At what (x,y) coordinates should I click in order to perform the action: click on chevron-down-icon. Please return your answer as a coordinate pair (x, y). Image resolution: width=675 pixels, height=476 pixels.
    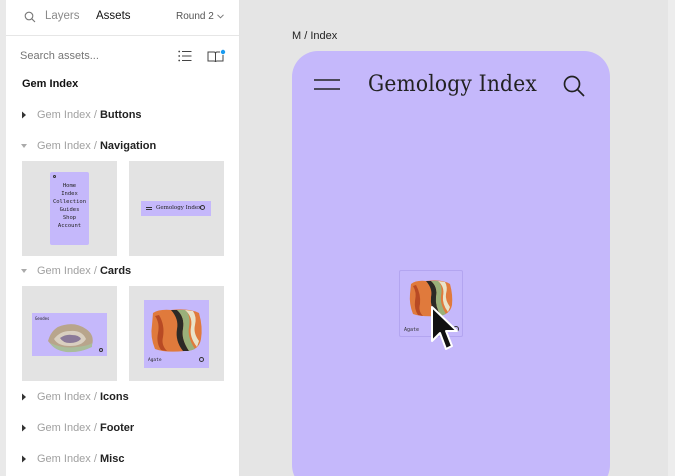
    Looking at the image, I should click on (220, 16).